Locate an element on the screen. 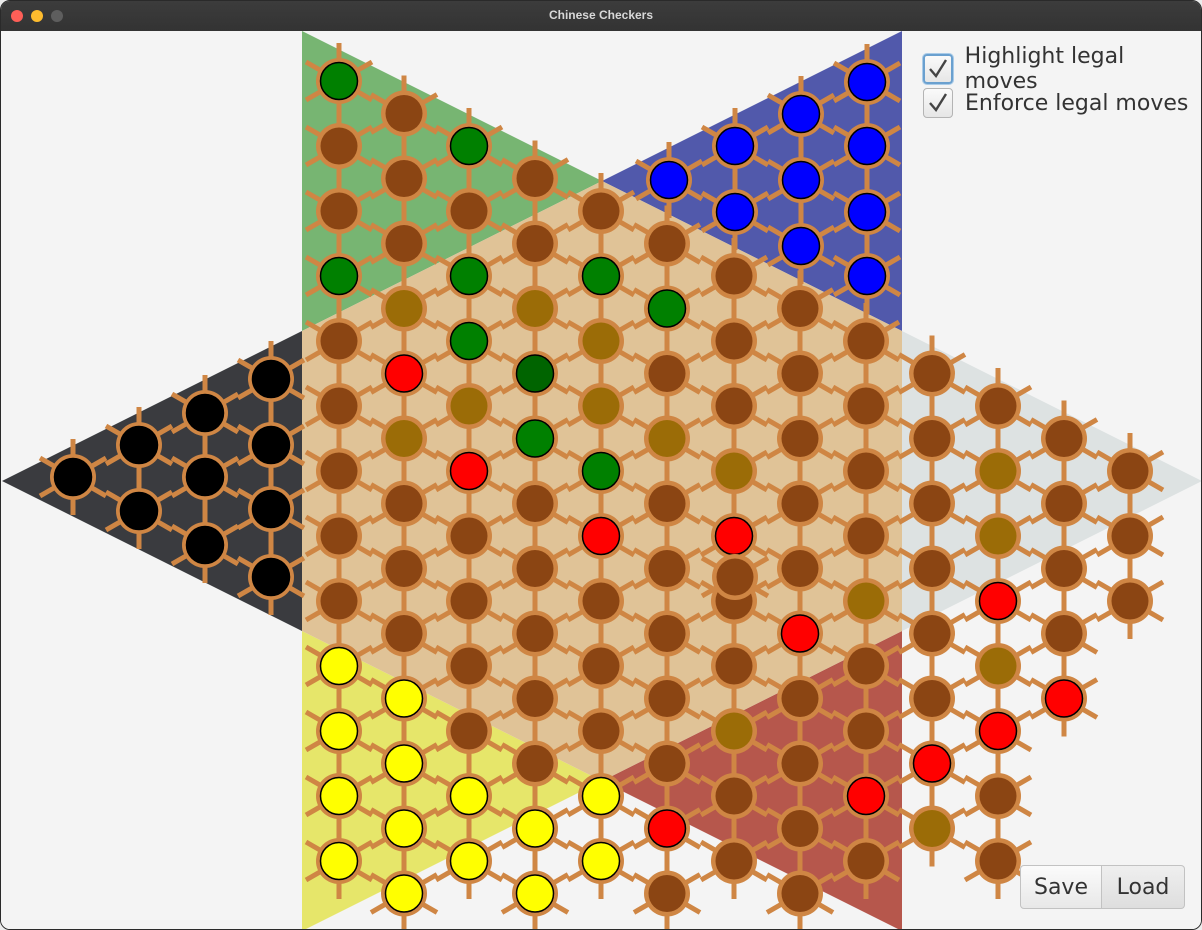 The height and width of the screenshot is (930, 1202). save-button: Save is located at coordinates (1061, 887).